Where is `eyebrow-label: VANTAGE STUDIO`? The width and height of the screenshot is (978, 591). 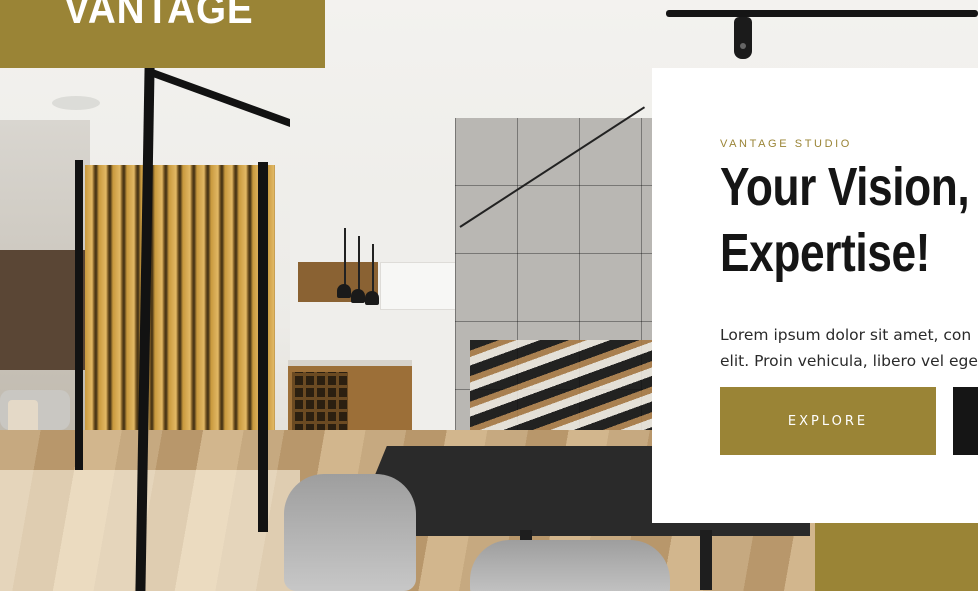 eyebrow-label: VANTAGE STUDIO is located at coordinates (786, 144).